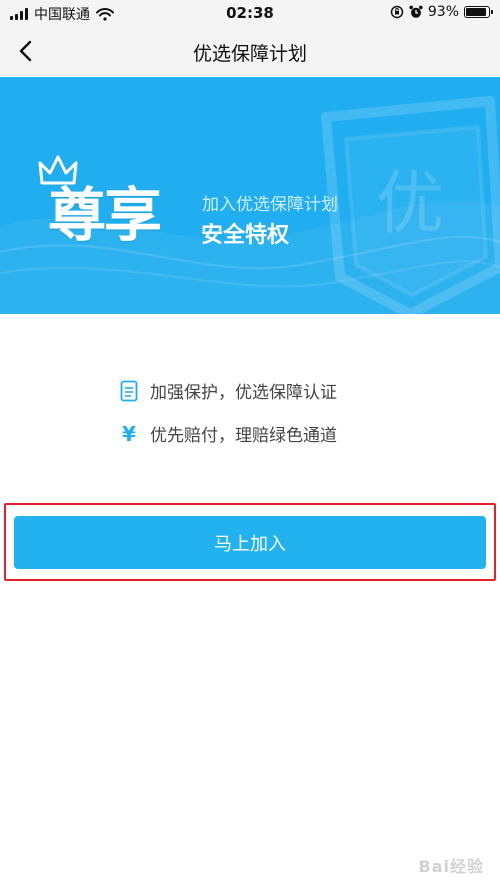 The image size is (500, 889). I want to click on feature-text: 优先赔付，理赔绿色通道, so click(243, 436).